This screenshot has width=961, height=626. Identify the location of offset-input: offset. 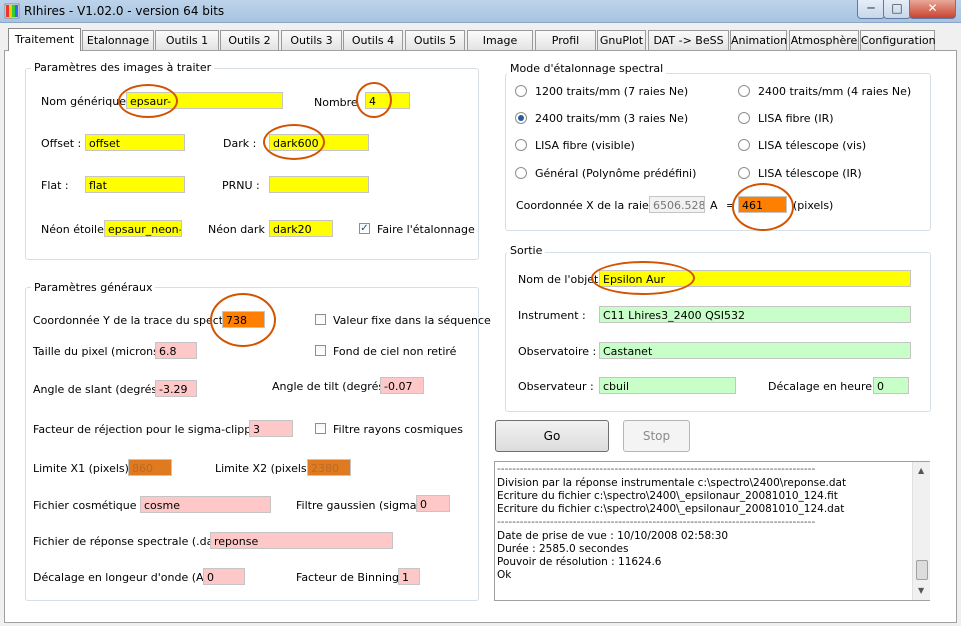
(135, 142).